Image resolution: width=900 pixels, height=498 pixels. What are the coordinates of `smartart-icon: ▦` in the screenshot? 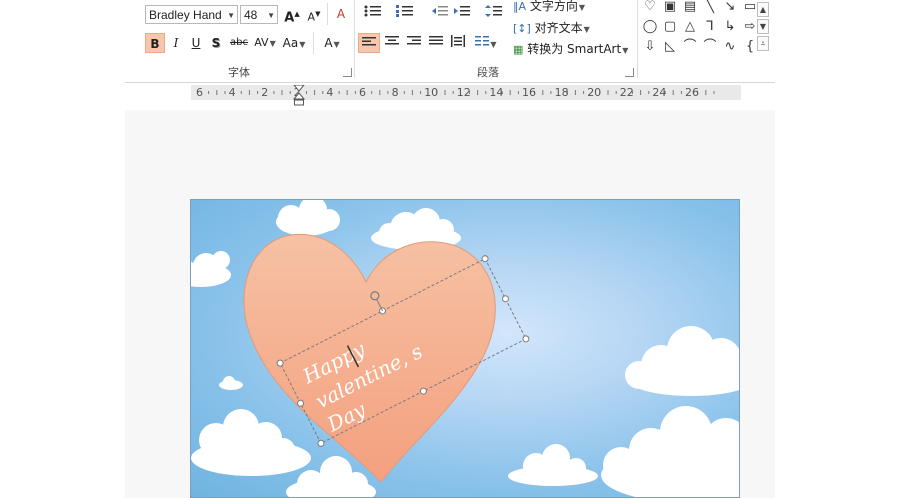 It's located at (518, 49).